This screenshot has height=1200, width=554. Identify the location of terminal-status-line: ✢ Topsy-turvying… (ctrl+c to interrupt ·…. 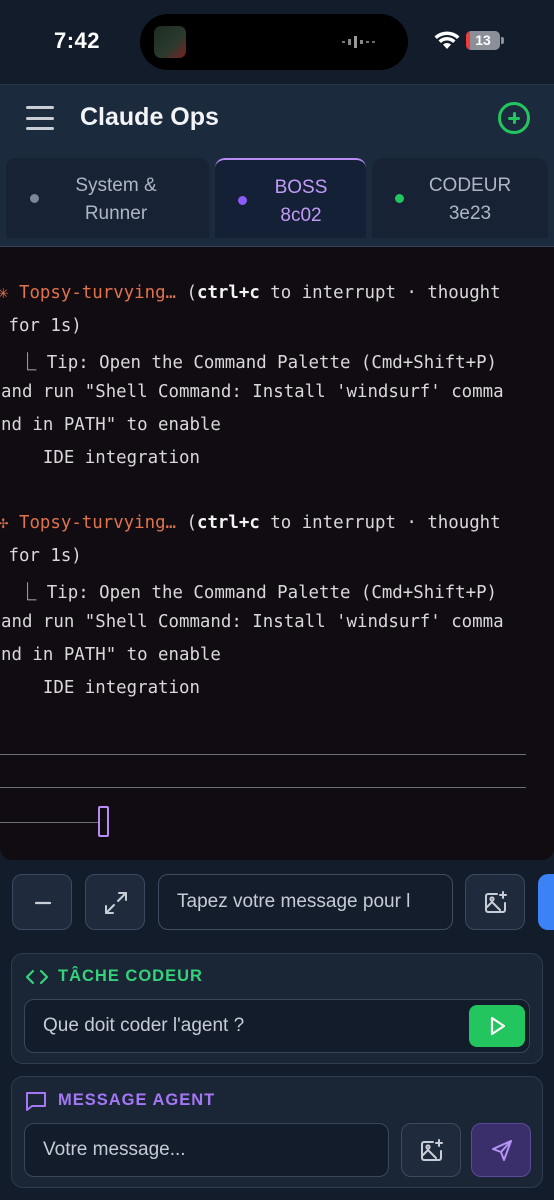
(250, 523).